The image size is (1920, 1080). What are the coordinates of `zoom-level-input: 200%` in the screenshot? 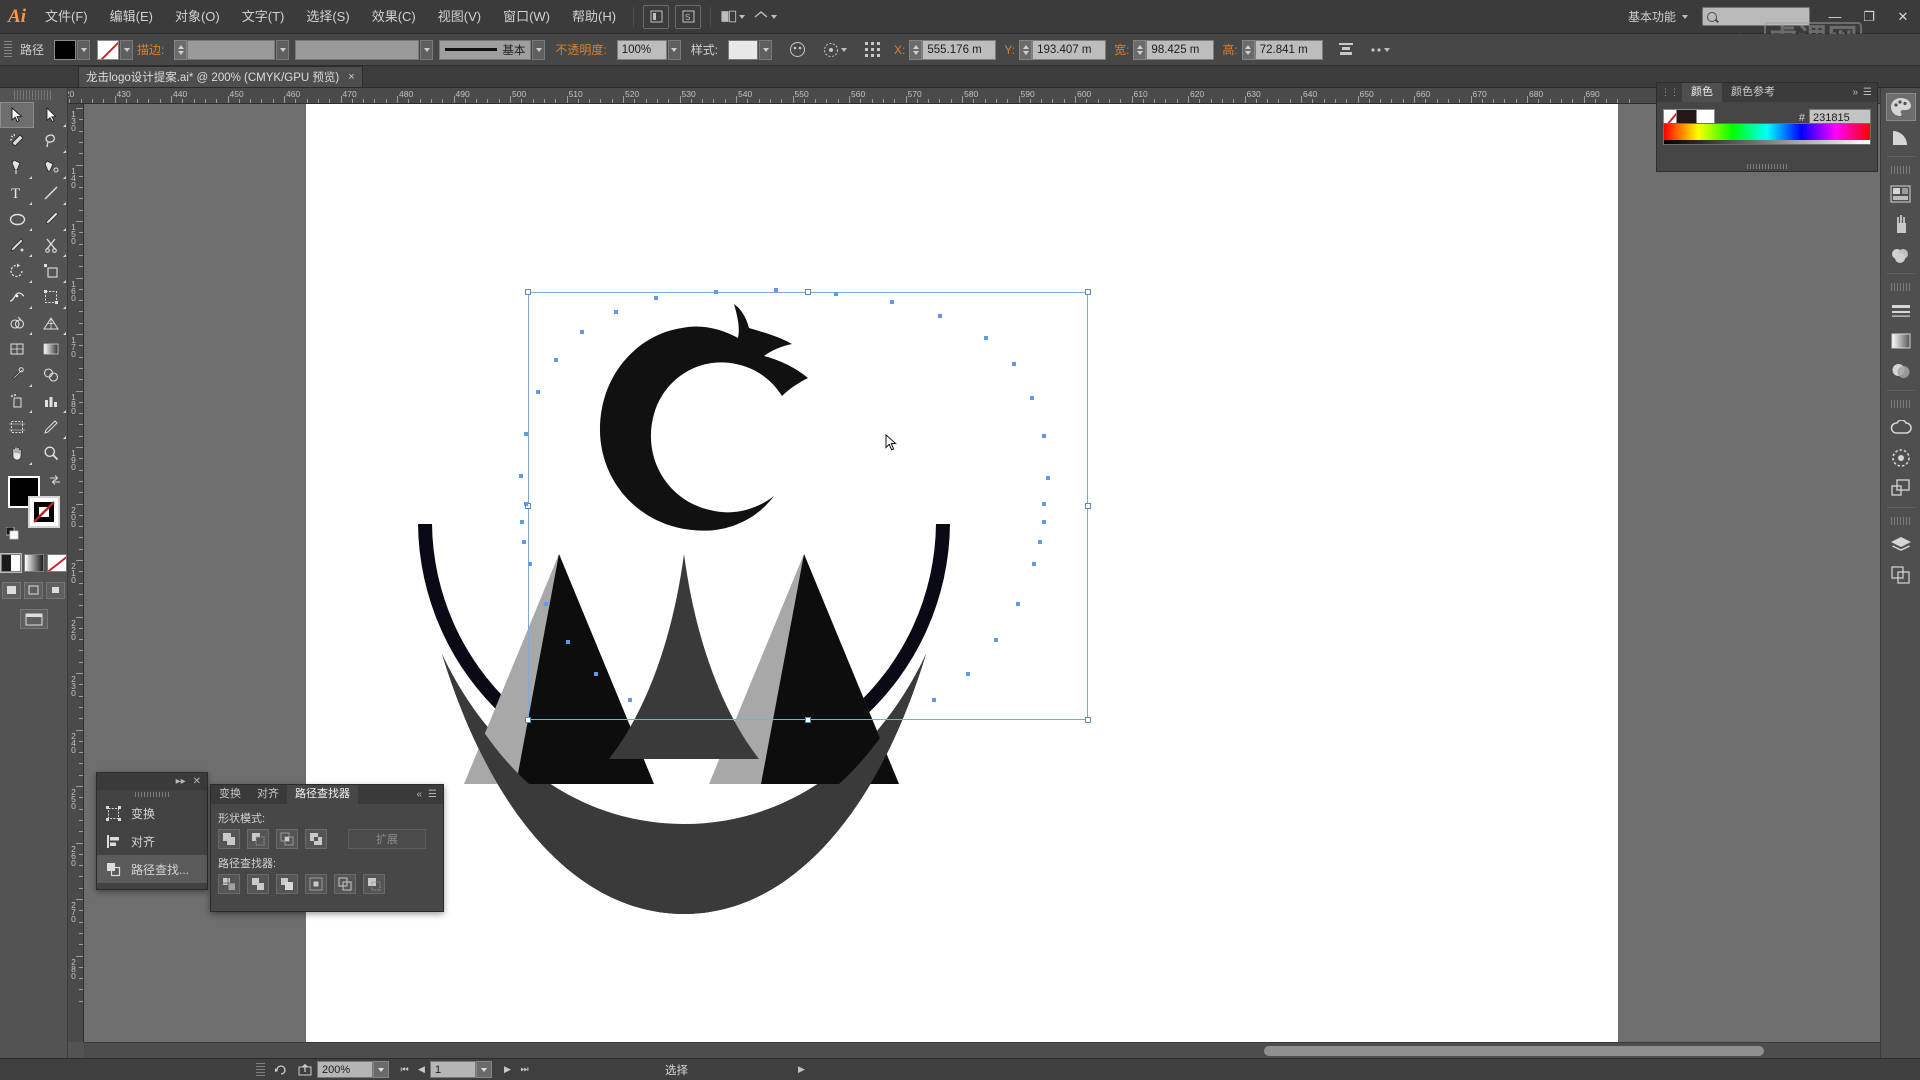 It's located at (345, 1069).